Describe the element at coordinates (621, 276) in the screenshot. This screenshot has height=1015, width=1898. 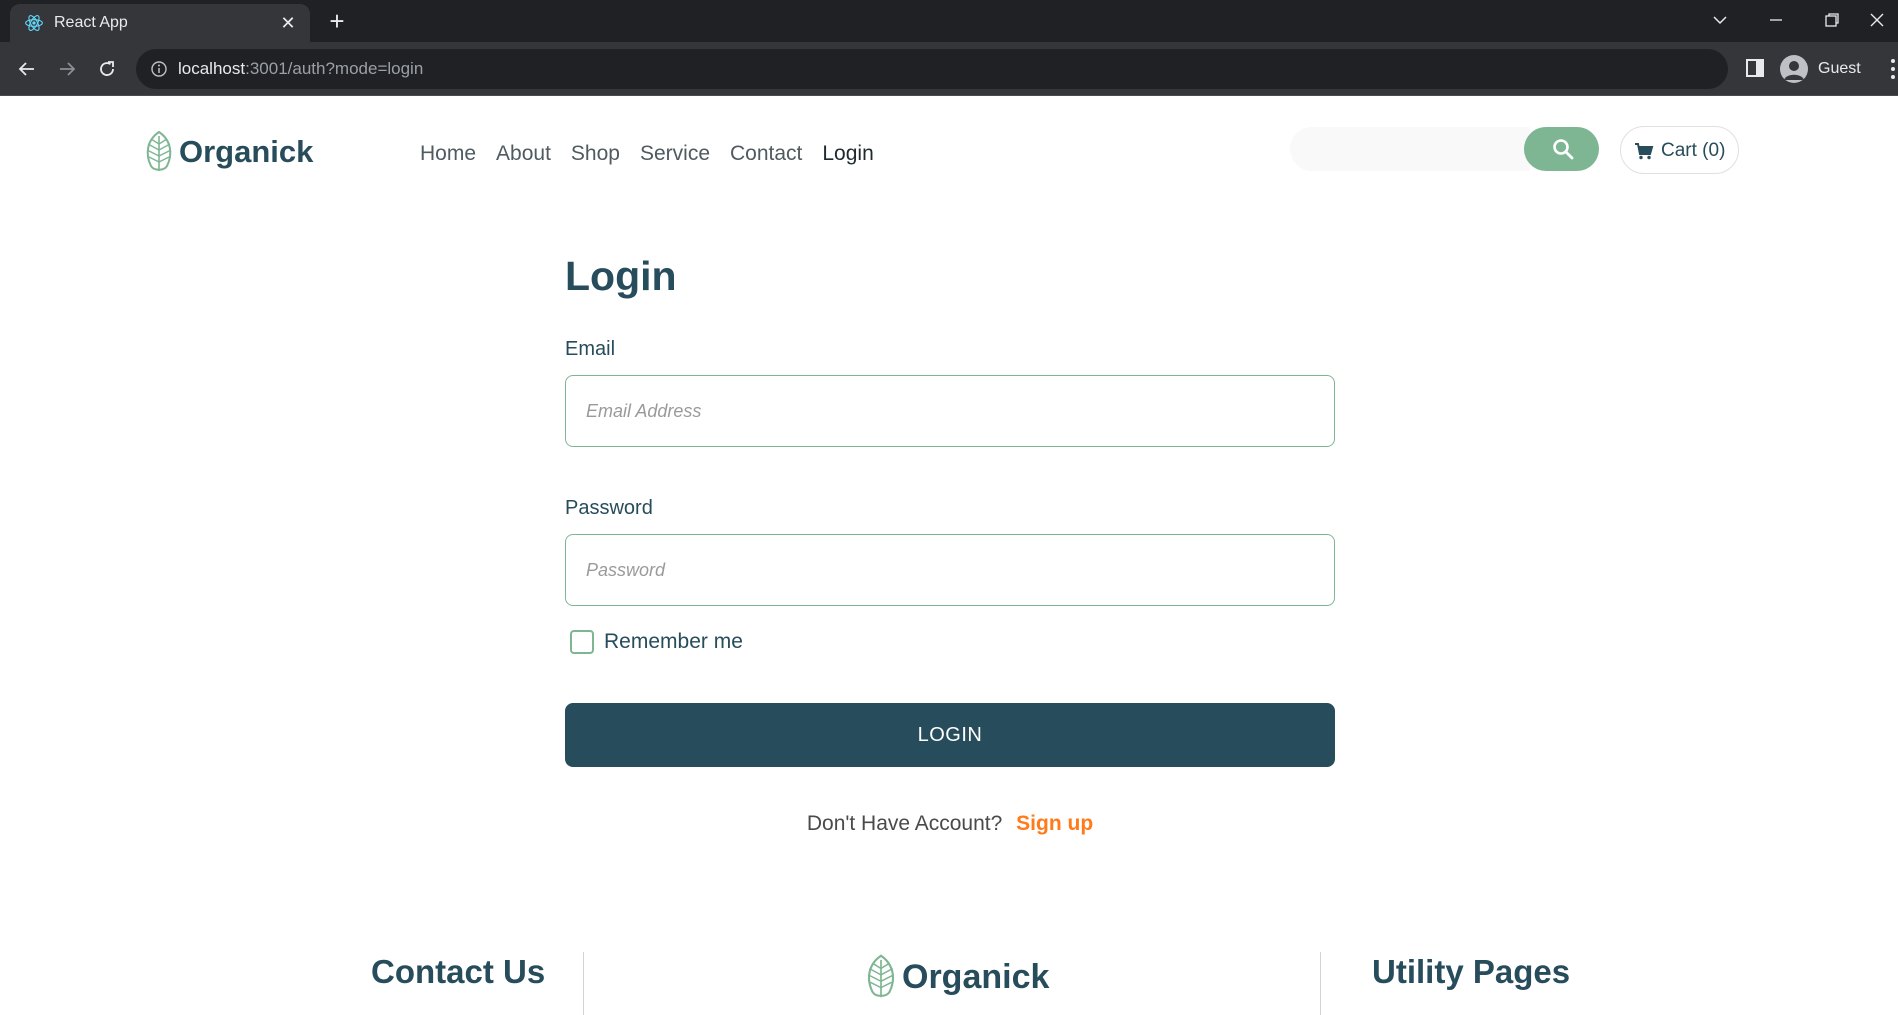
I see `page-title: Login` at that location.